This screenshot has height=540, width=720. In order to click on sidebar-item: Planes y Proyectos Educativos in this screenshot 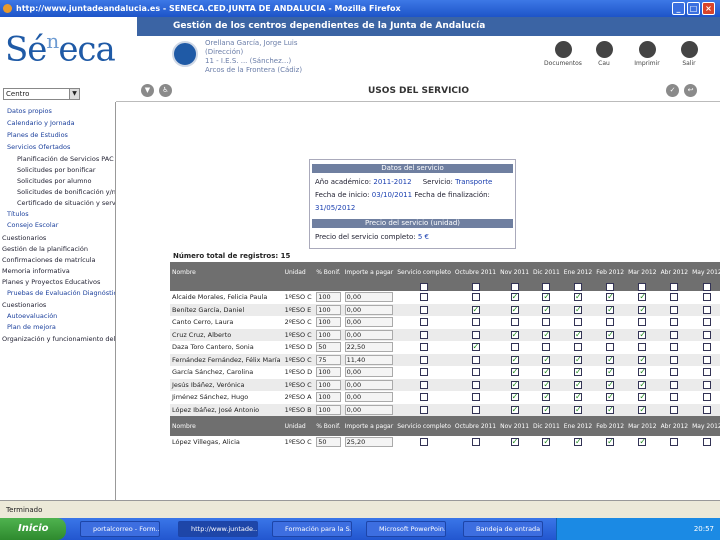, I will do `click(51, 282)`.